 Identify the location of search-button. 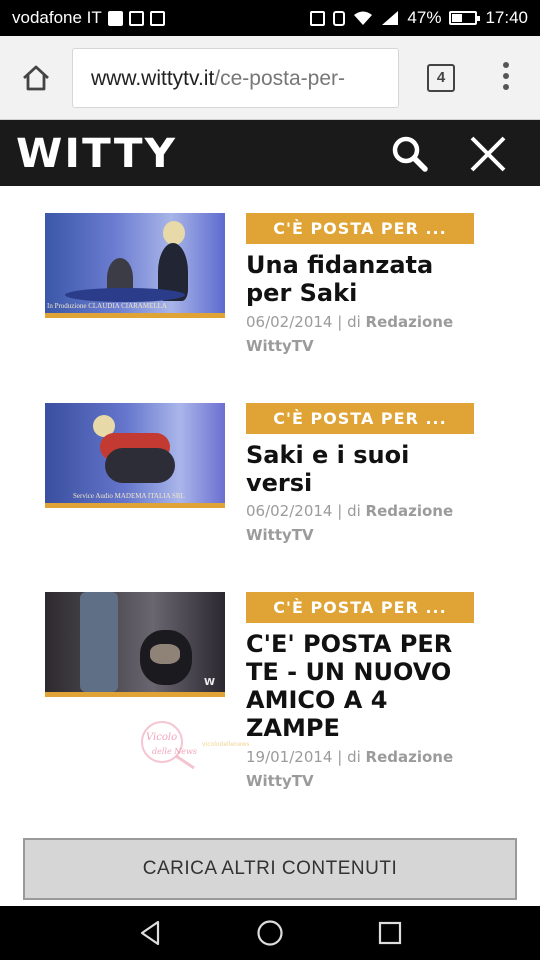
(410, 154).